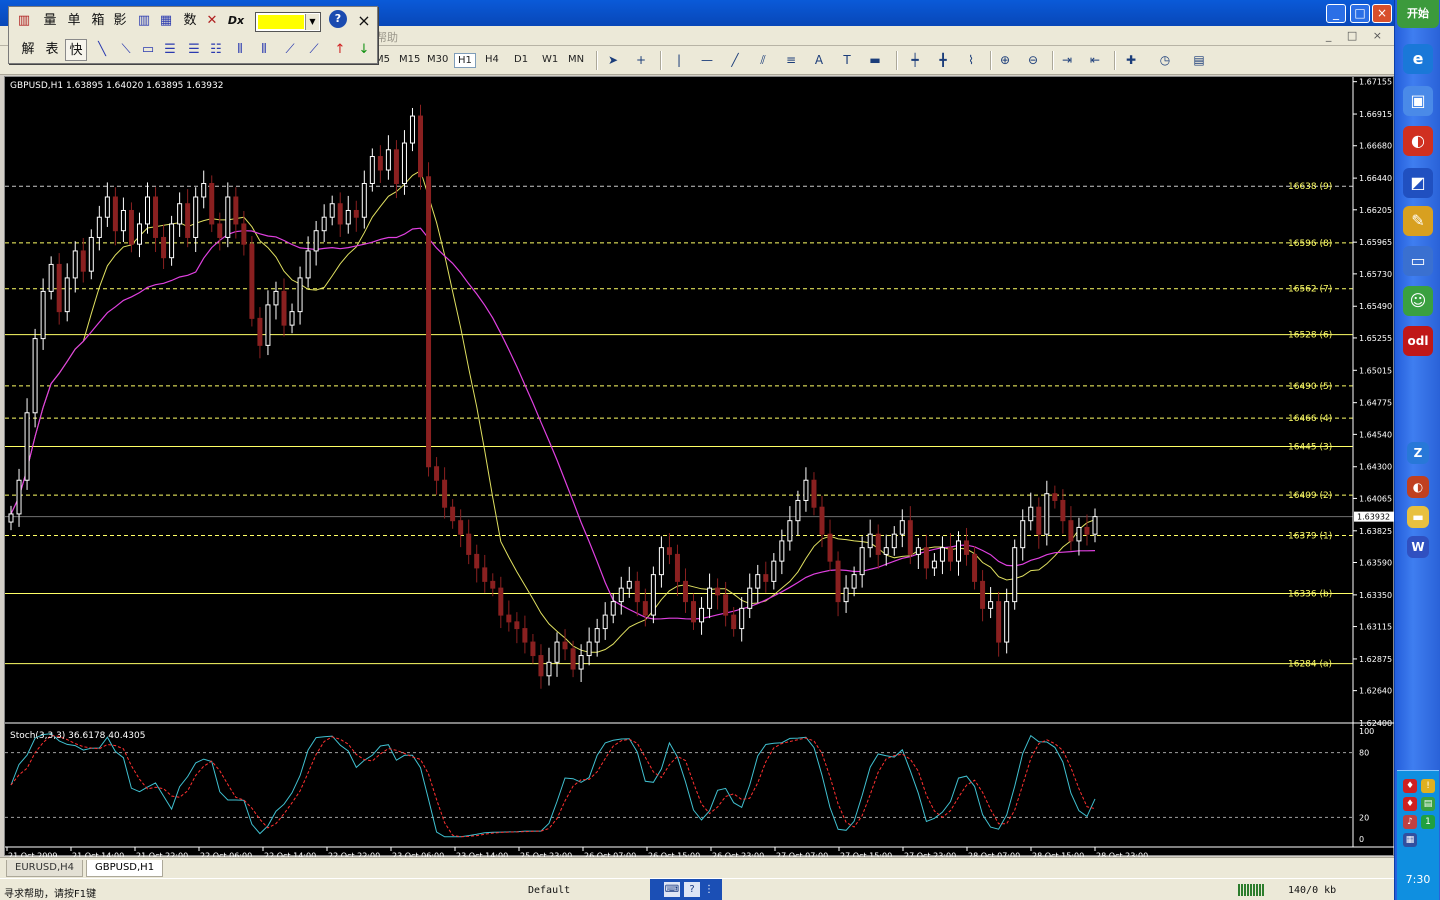 This screenshot has height=900, width=1440. I want to click on zoom-out-icon: ⊖, so click(1033, 60).